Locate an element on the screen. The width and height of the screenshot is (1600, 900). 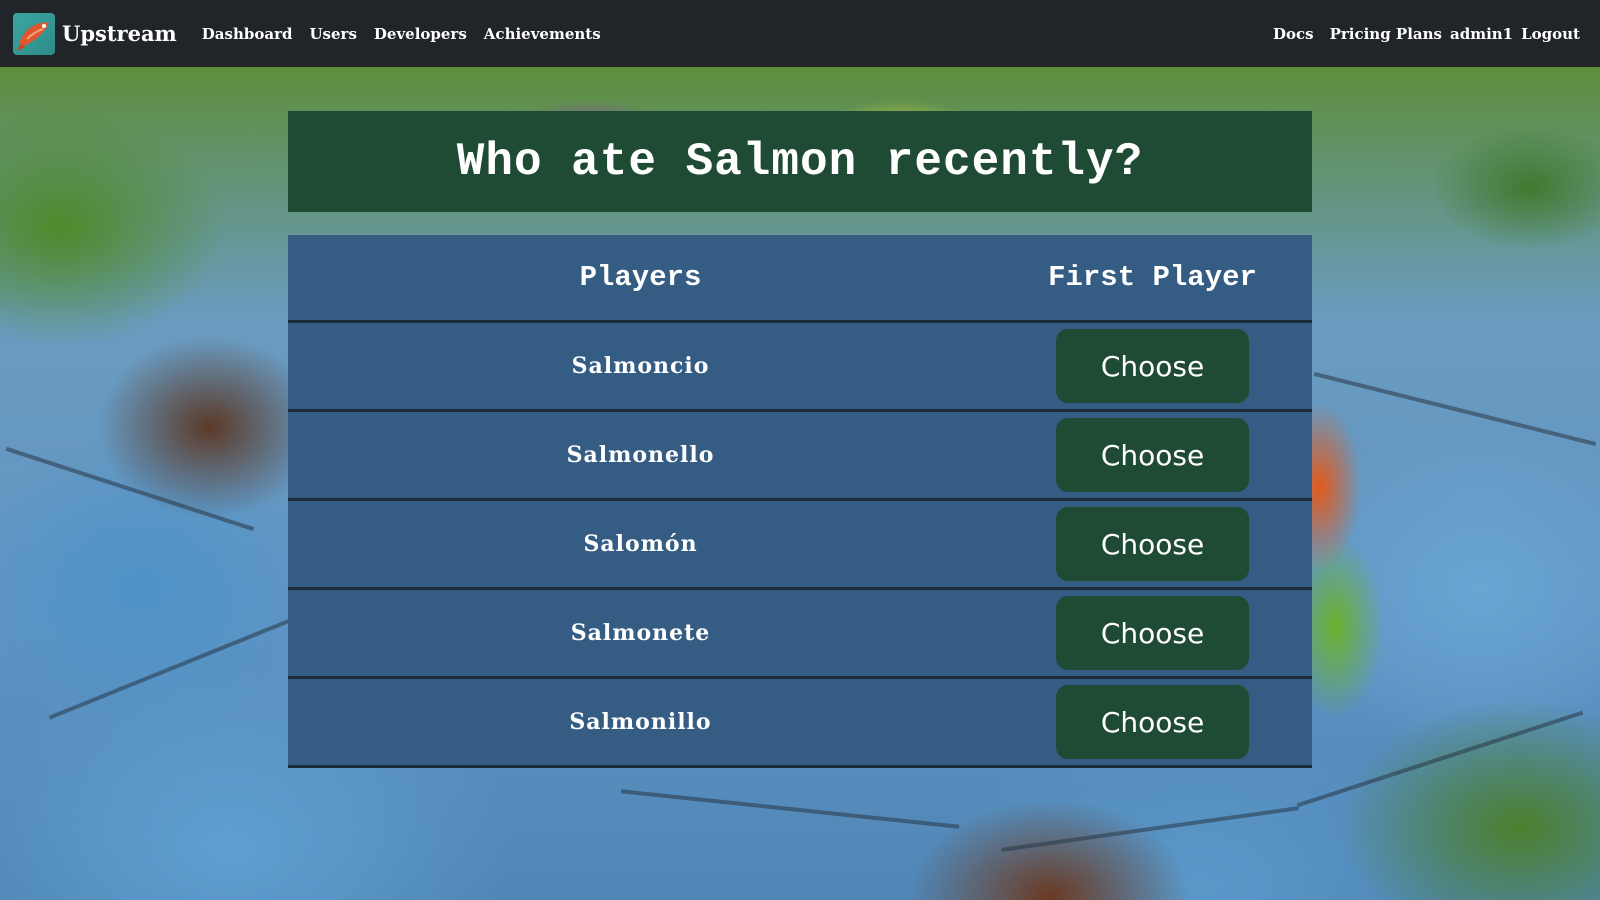
nav-right-links: Docs Pricing Plans admin1 Logout is located at coordinates (1418, 34).